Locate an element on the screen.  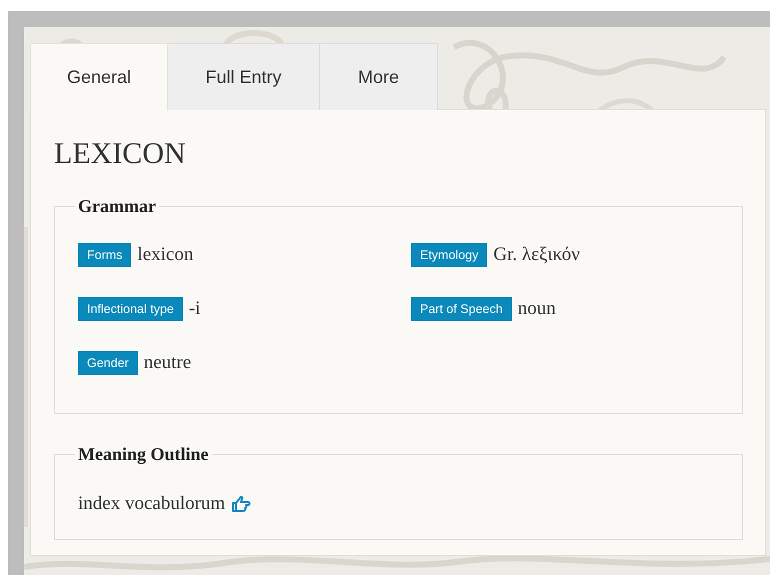
section-heading: Grammar is located at coordinates (117, 206).